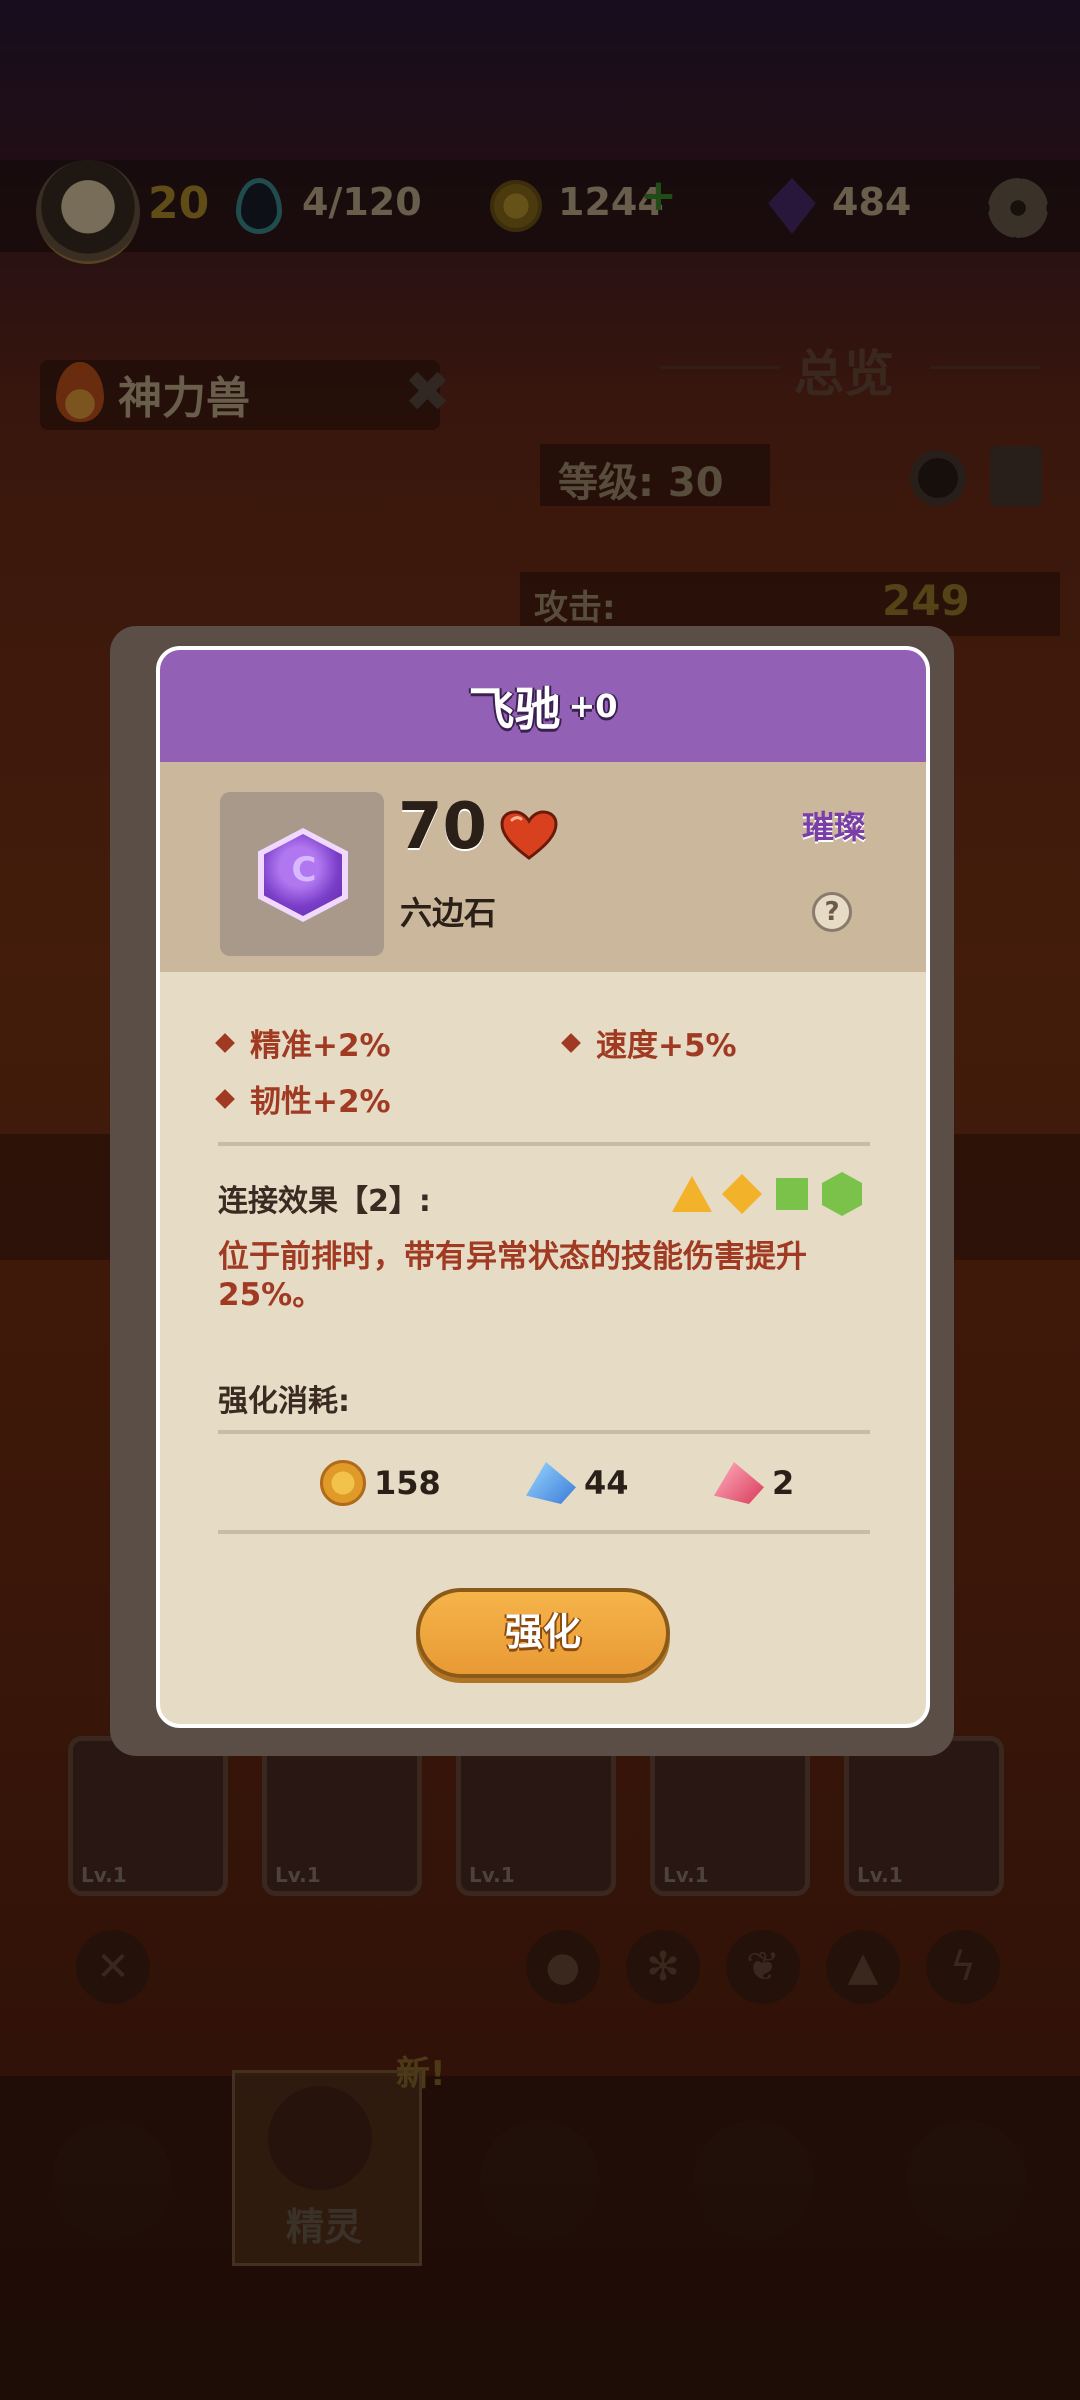 This screenshot has width=1080, height=2400. What do you see at coordinates (284, 1401) in the screenshot?
I see `cost-label: 强化消耗:` at bounding box center [284, 1401].